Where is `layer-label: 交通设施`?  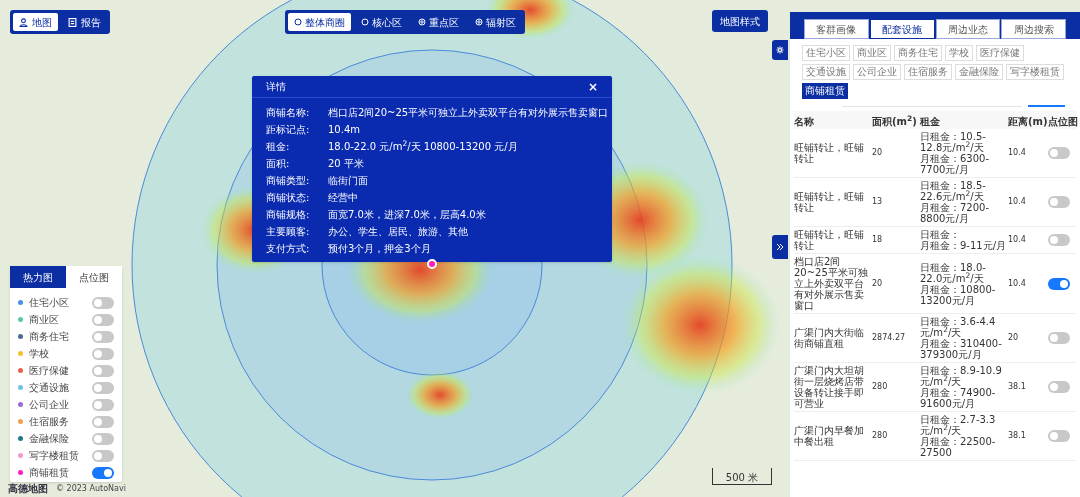
layer-label: 交通设施 is located at coordinates (49, 388).